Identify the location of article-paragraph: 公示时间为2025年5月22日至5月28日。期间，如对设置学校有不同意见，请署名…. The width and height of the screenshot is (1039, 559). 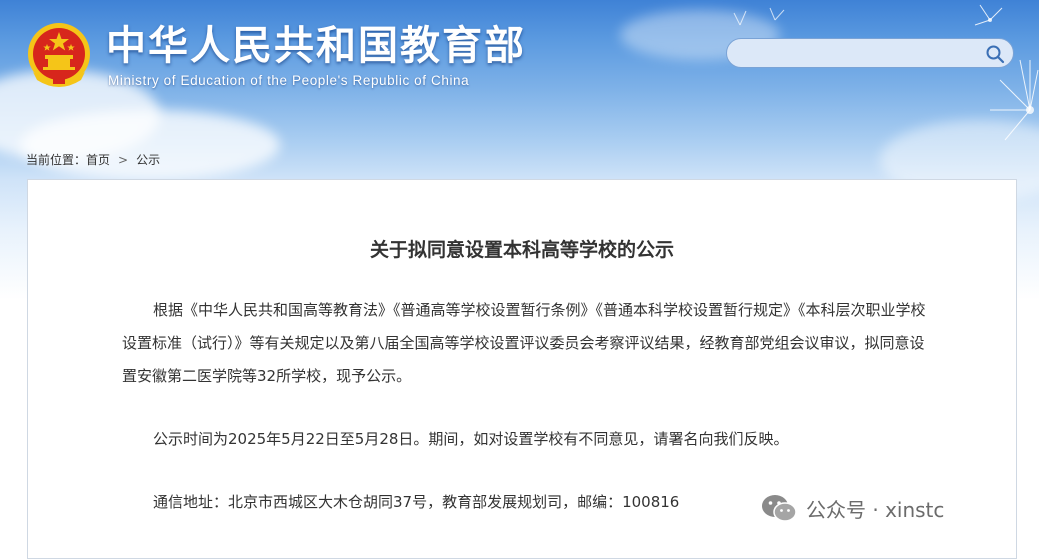
(471, 439).